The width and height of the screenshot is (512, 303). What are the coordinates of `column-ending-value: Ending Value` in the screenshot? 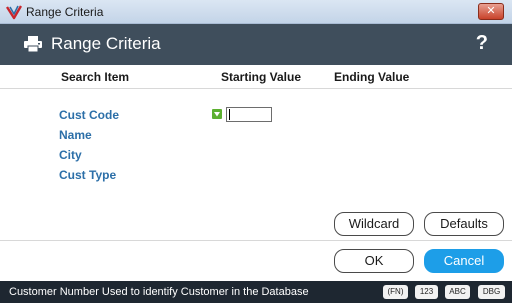 It's located at (372, 77).